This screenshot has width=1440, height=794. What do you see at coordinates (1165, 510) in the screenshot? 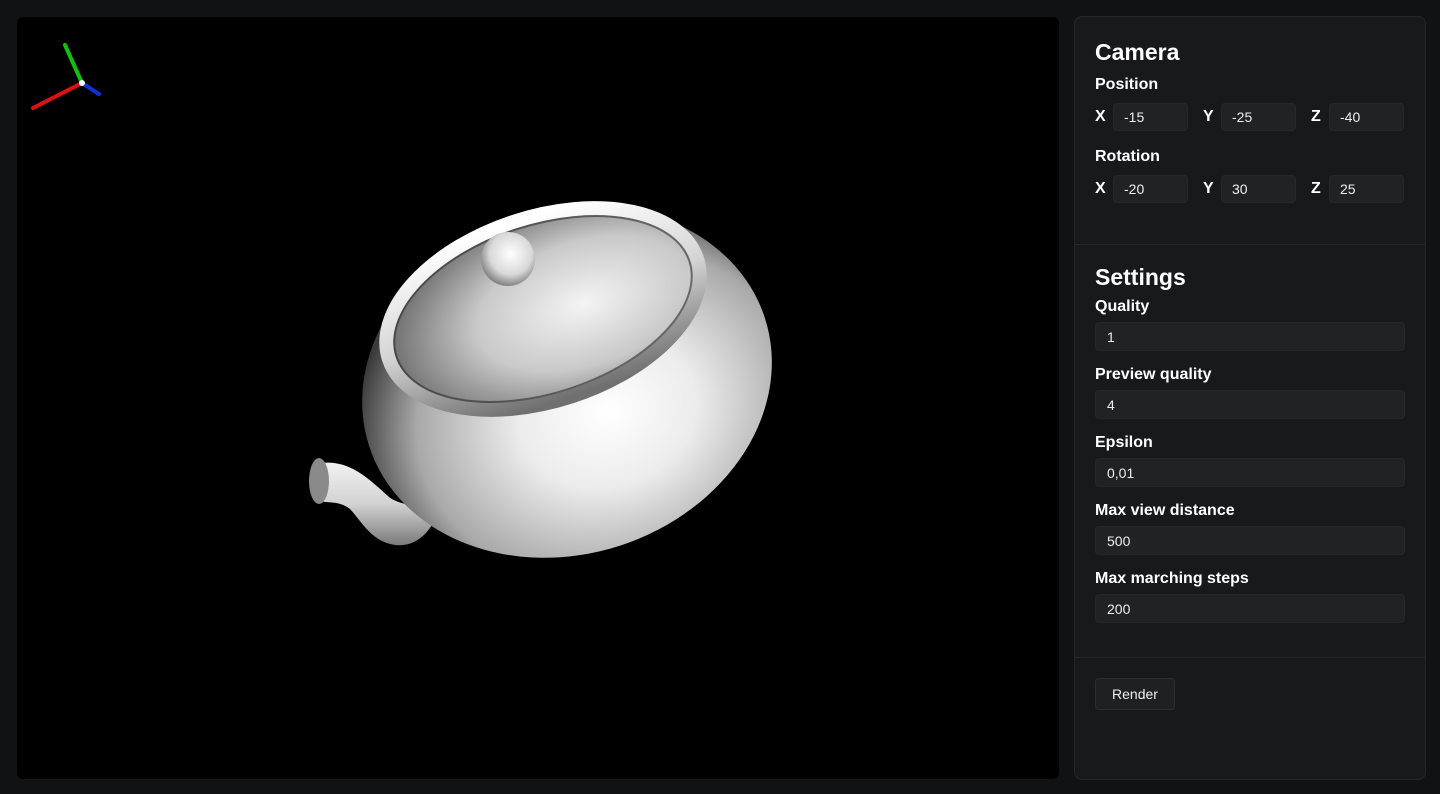
I see `max-view-distance-label: Max view distance` at bounding box center [1165, 510].